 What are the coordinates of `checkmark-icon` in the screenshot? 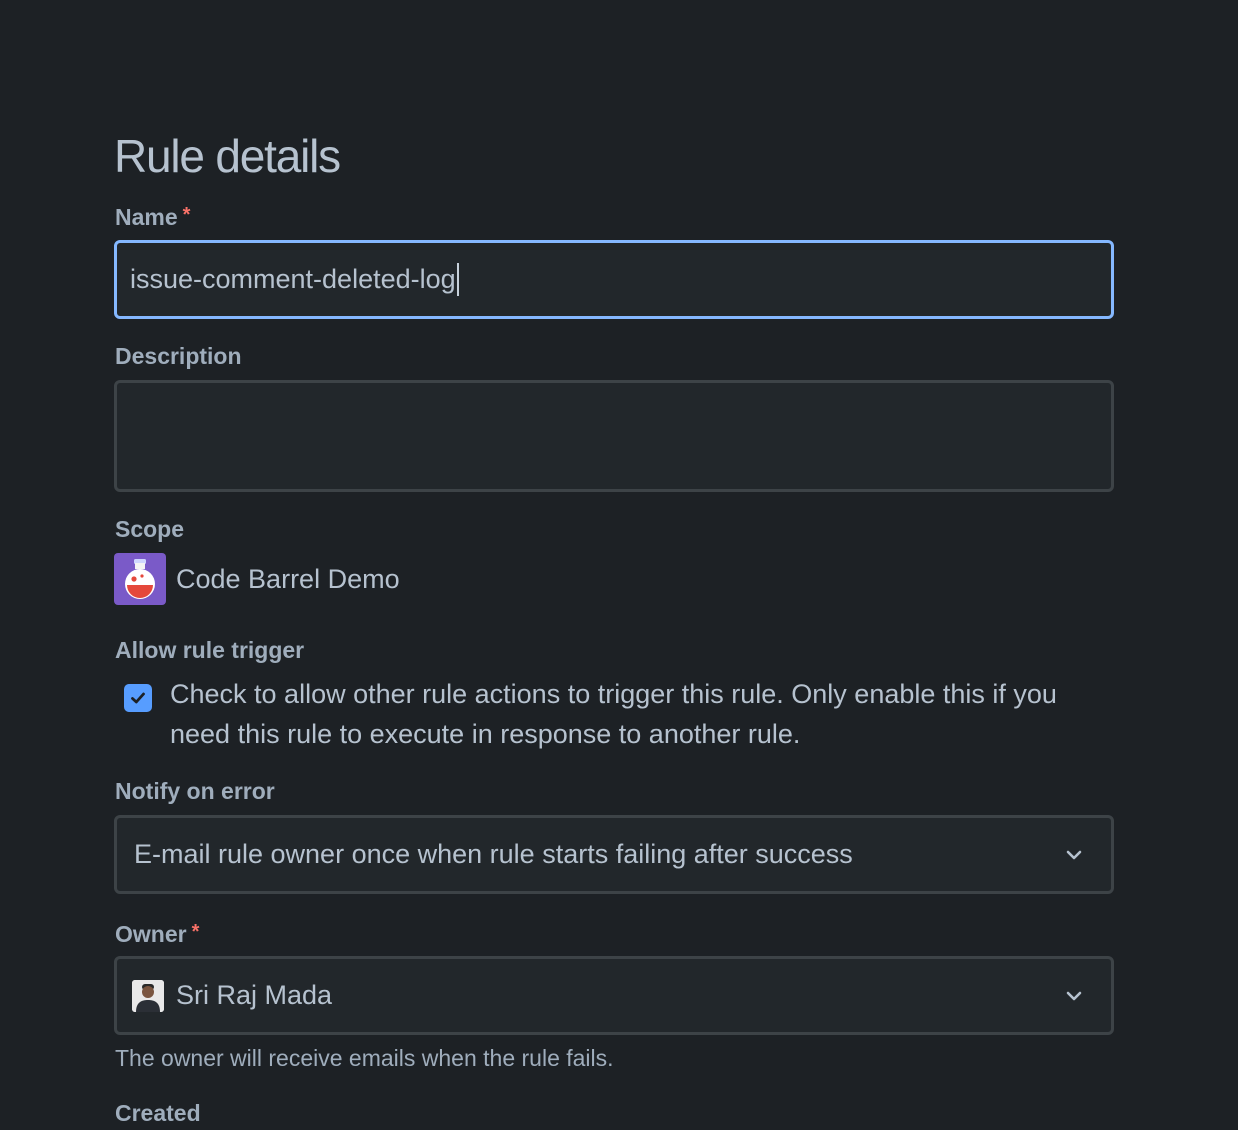 It's located at (138, 698).